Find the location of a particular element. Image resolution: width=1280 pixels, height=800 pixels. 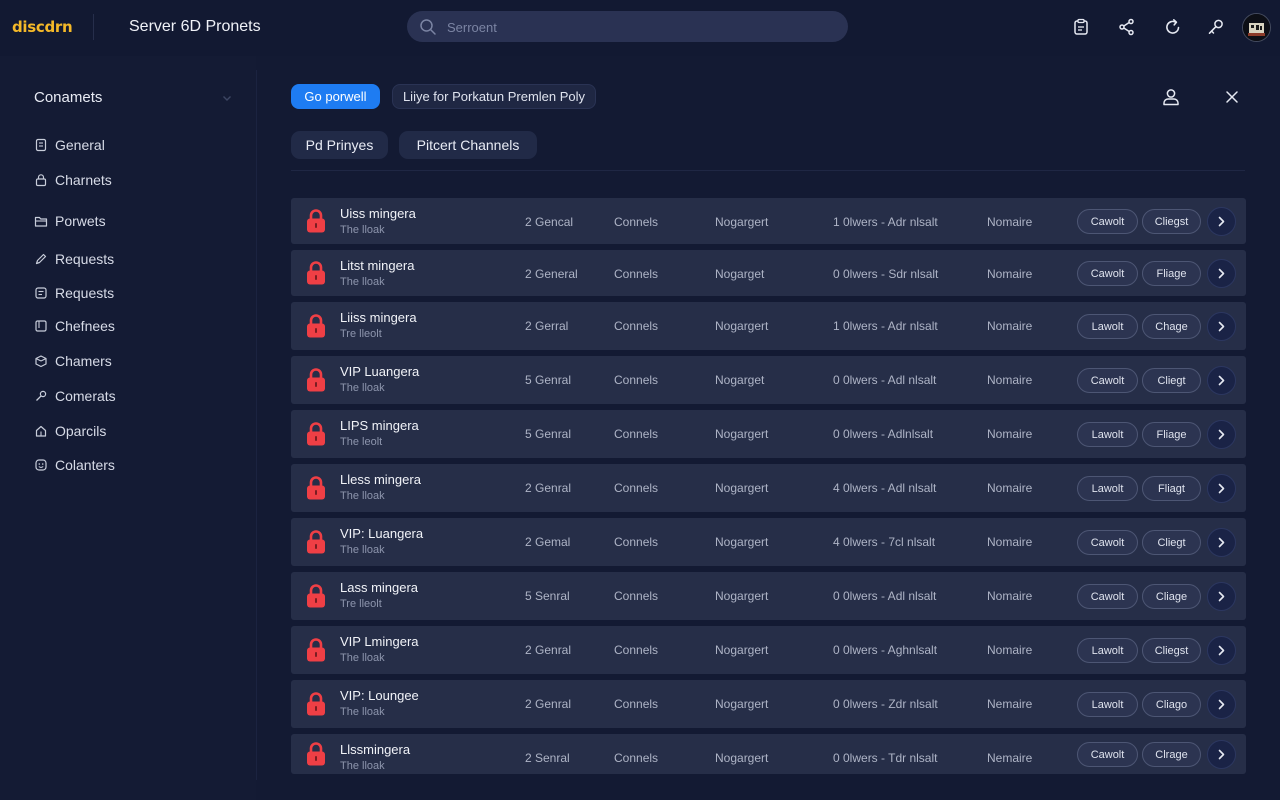

close-icon is located at coordinates (1232, 97).